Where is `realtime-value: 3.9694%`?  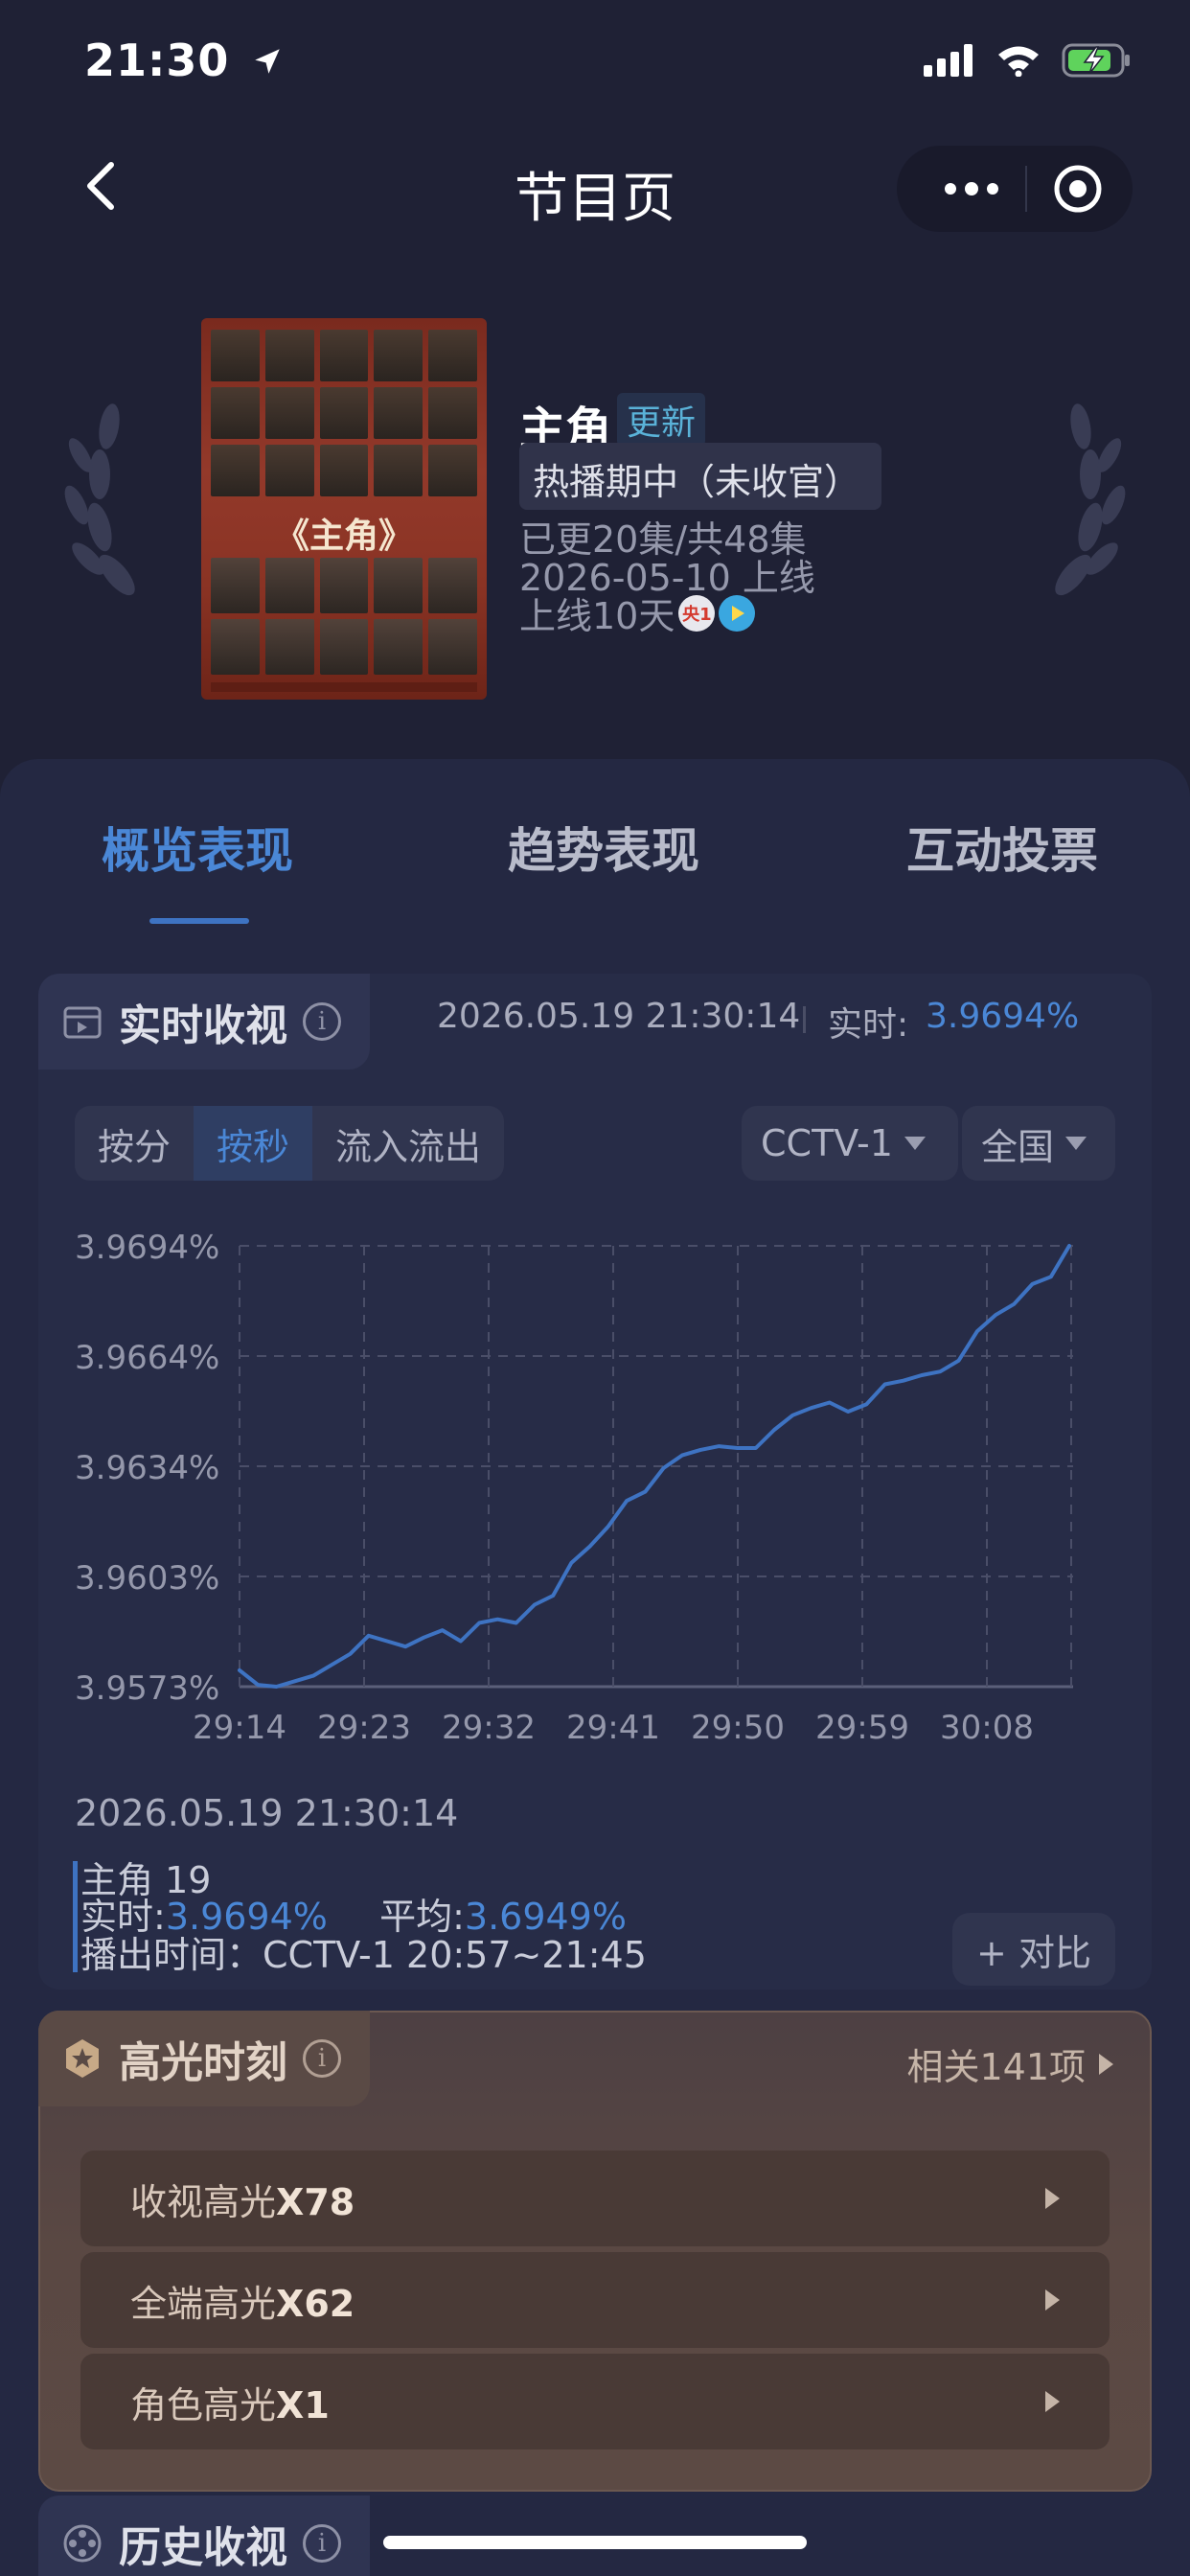 realtime-value: 3.9694% is located at coordinates (1003, 1016).